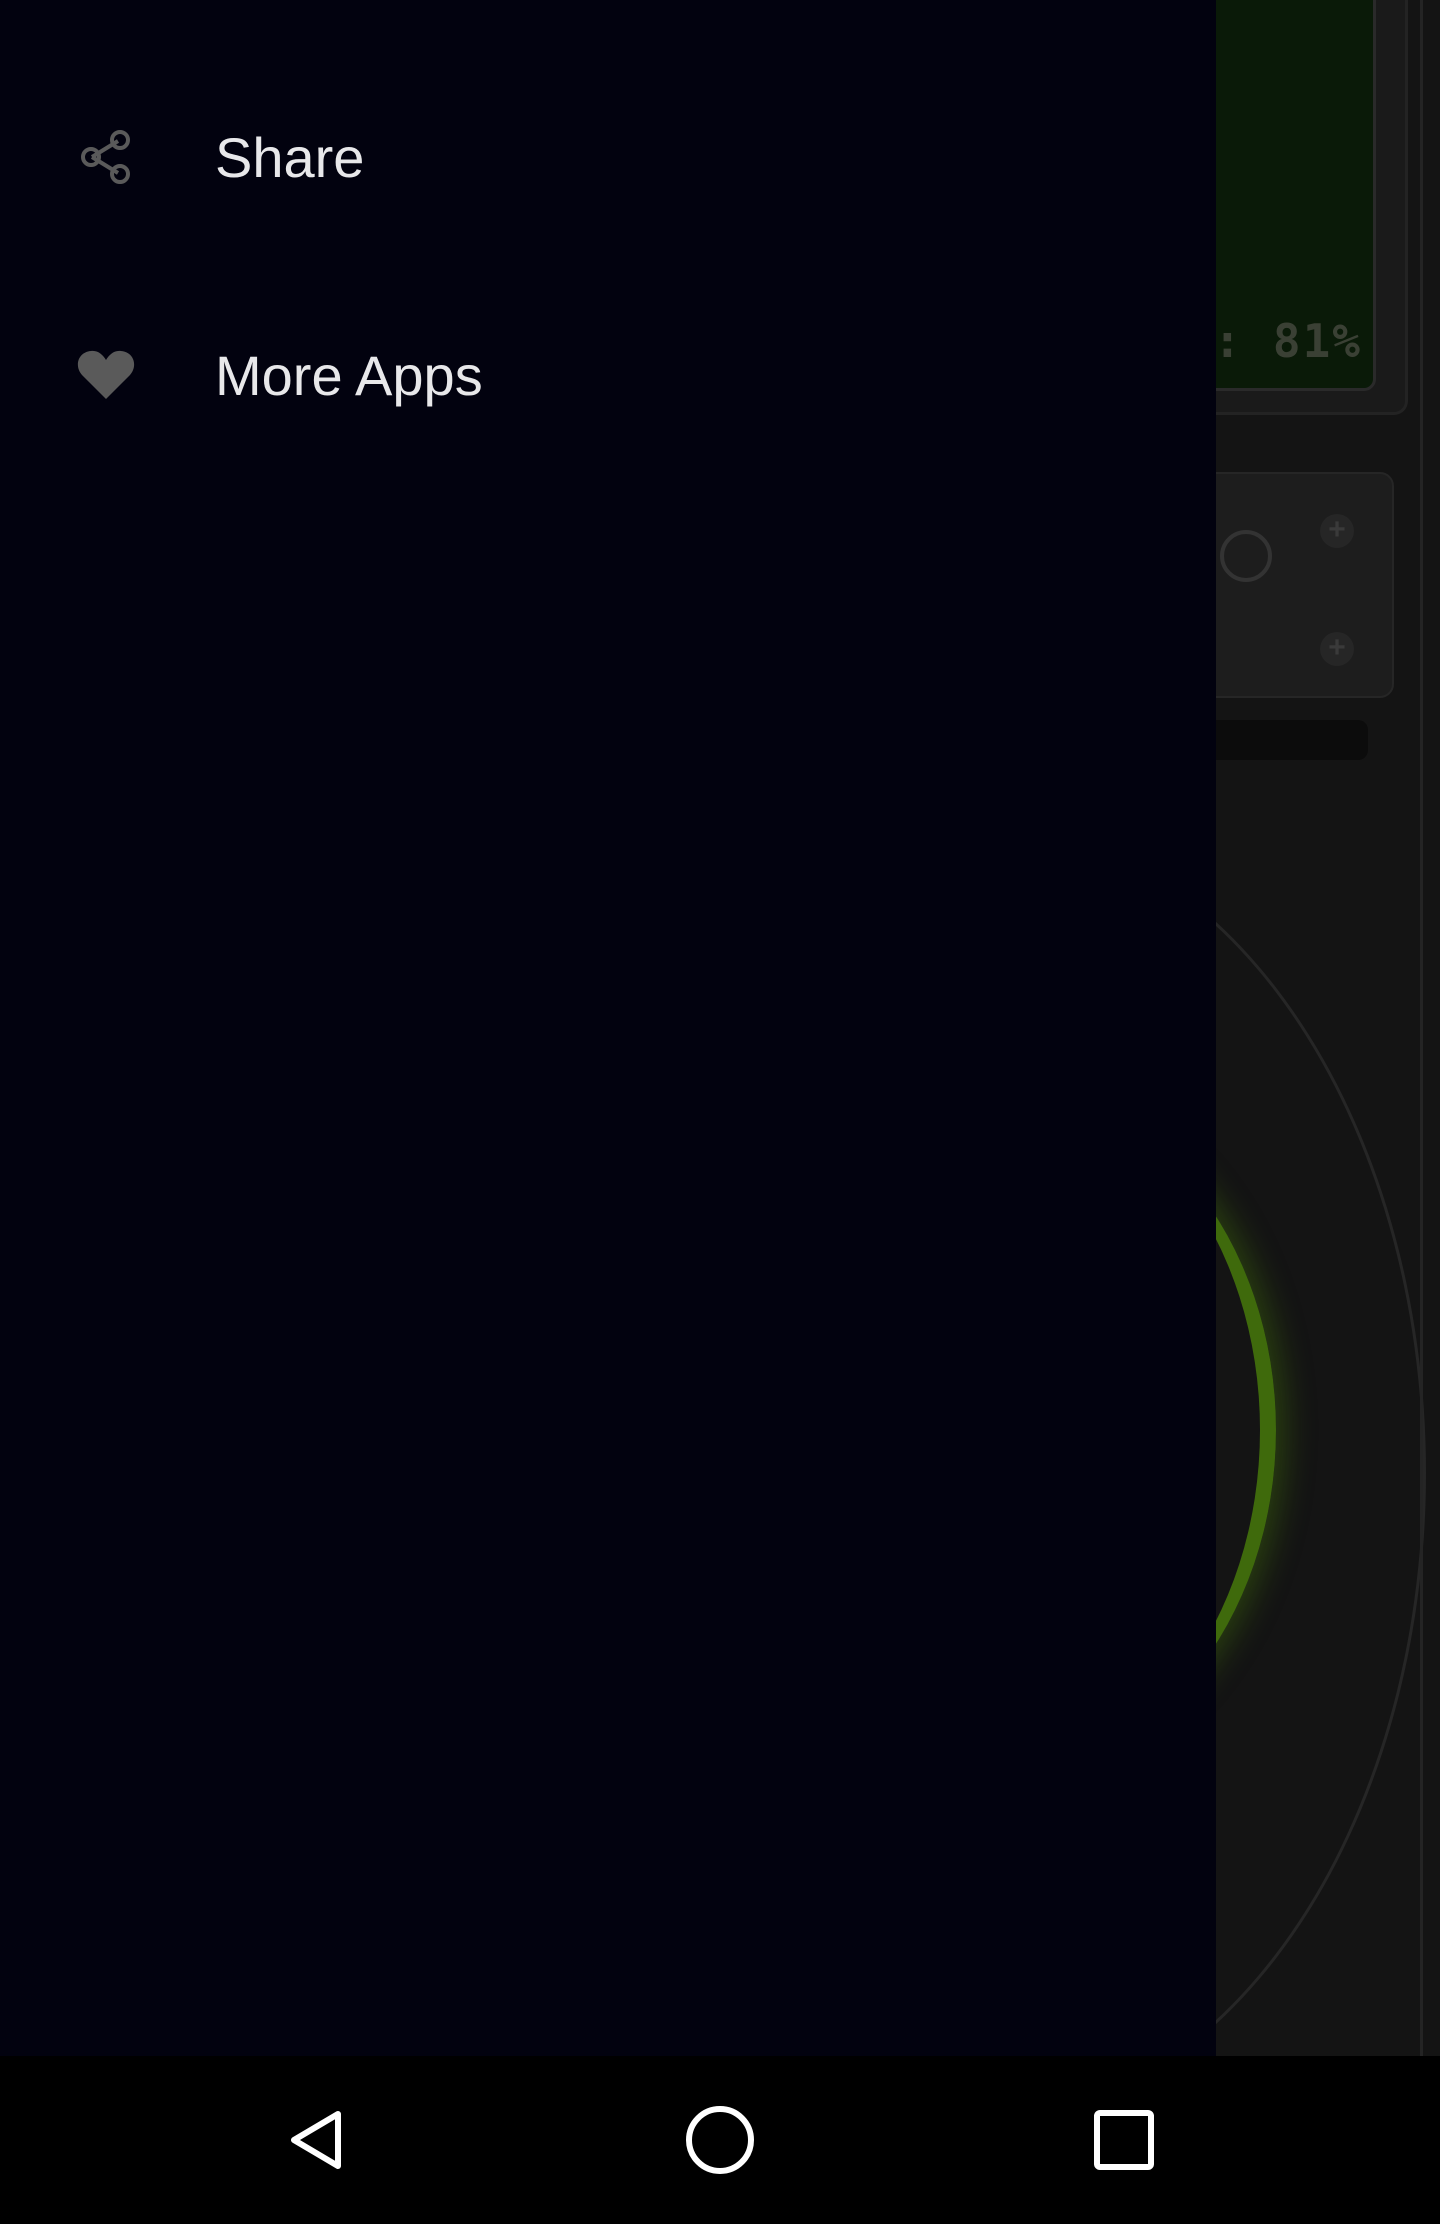 The height and width of the screenshot is (2224, 1440). What do you see at coordinates (1246, 556) in the screenshot?
I see `radio-circle-icon` at bounding box center [1246, 556].